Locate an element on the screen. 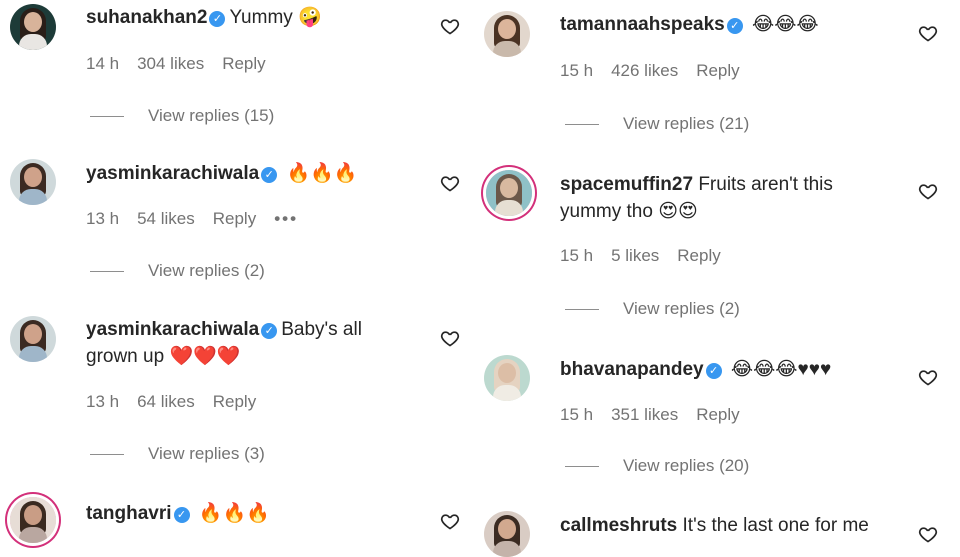 Image resolution: width=960 pixels, height=557 pixels. comment-time: 14 h is located at coordinates (103, 63).